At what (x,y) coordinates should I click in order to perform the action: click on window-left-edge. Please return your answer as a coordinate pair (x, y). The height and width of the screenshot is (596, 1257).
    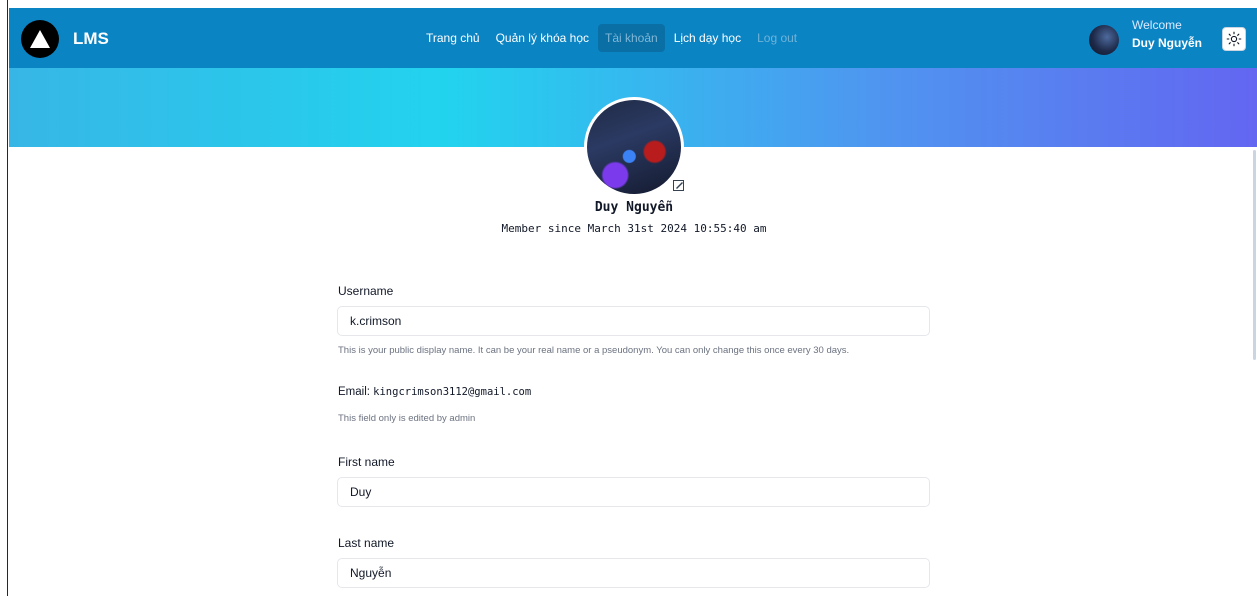
    Looking at the image, I should click on (4, 298).